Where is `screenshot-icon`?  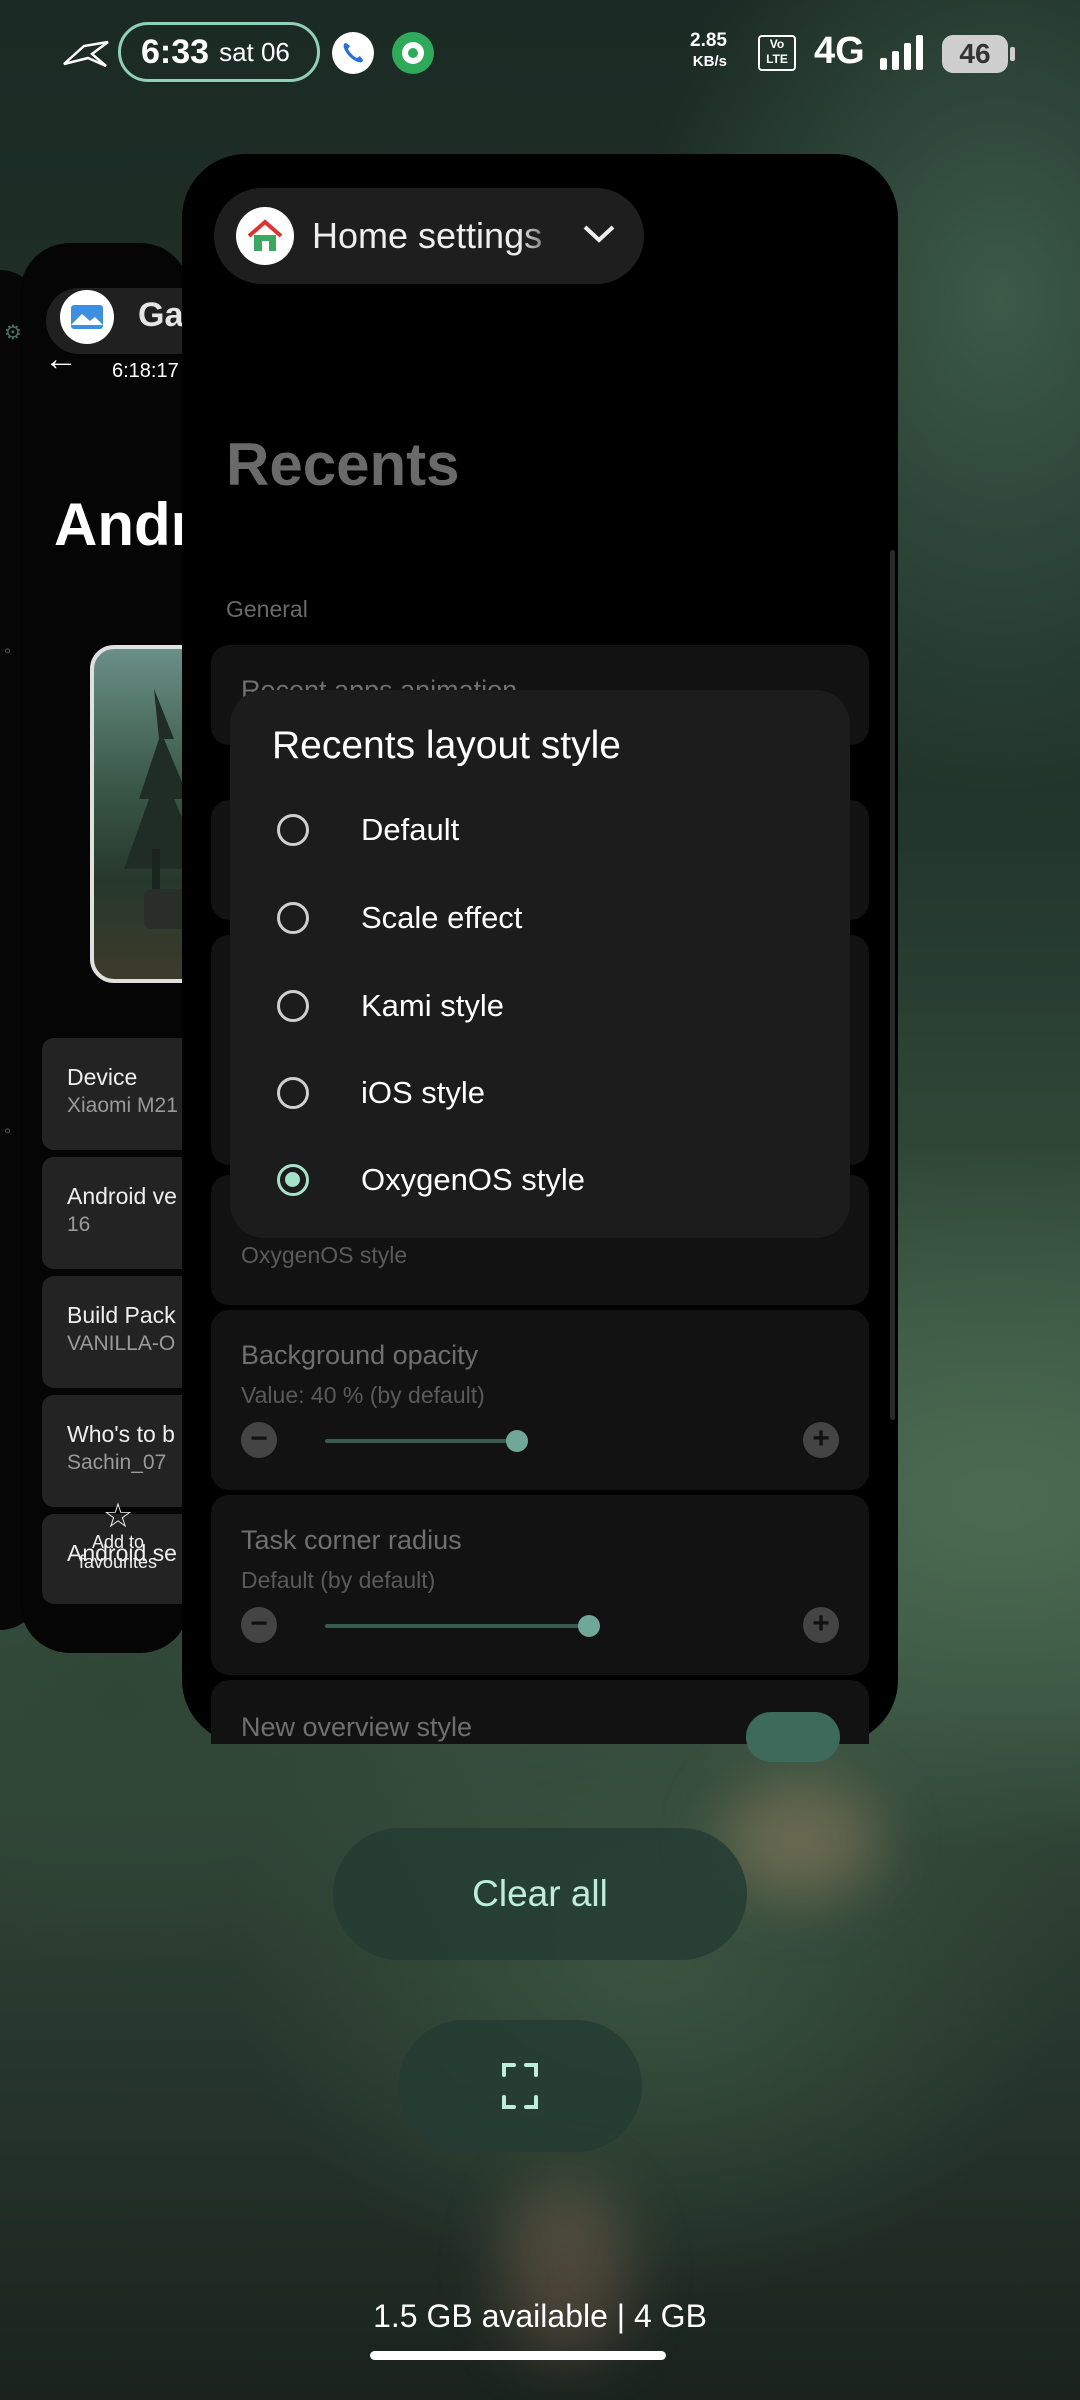 screenshot-icon is located at coordinates (520, 2086).